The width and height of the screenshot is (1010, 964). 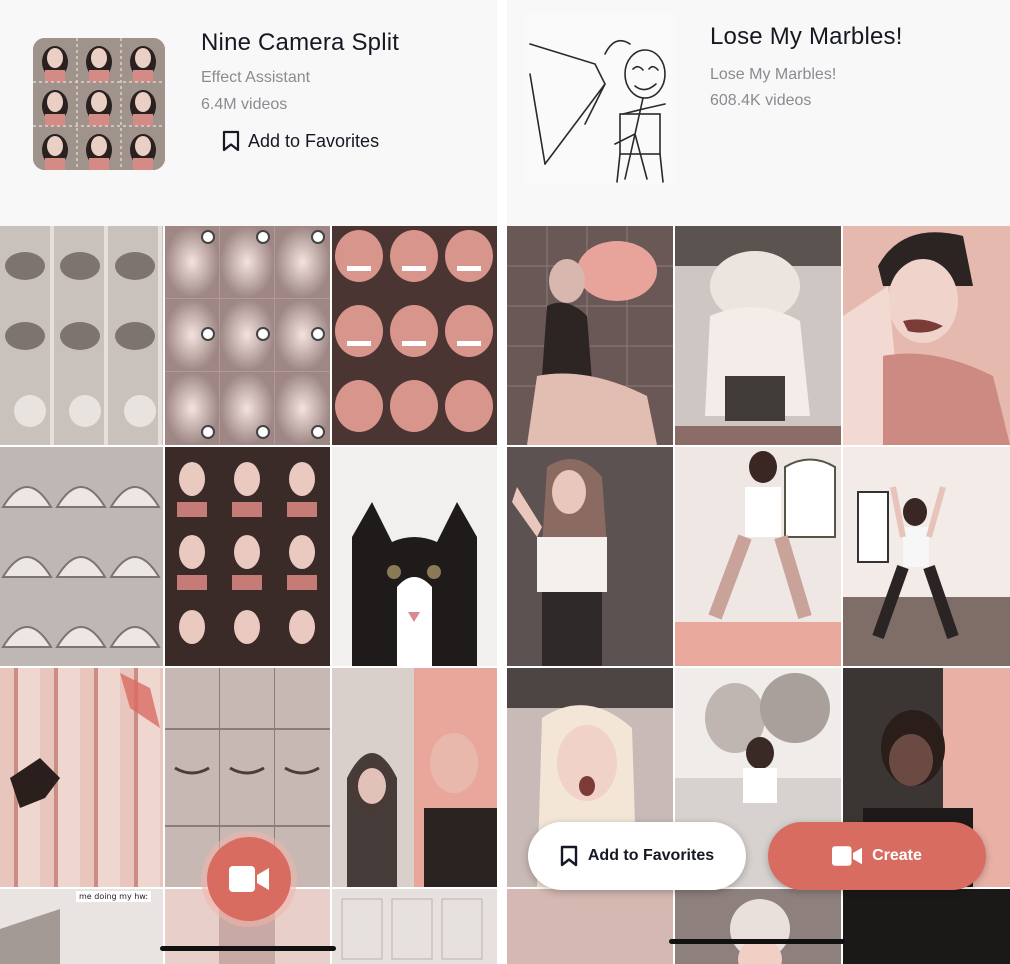 I want to click on create-button: Create, so click(x=877, y=856).